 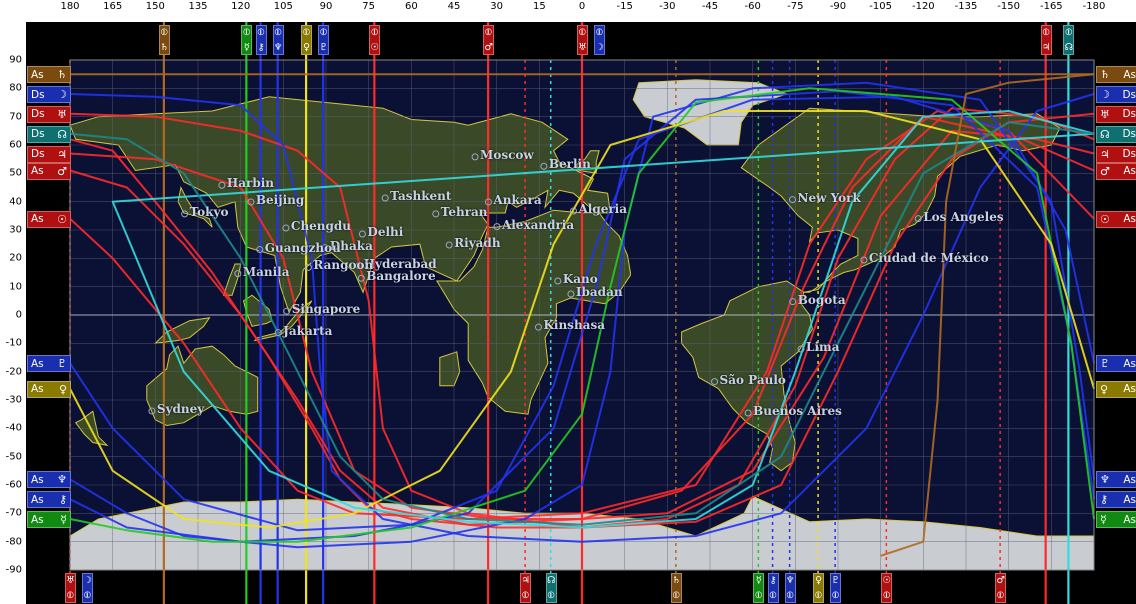 I want to click on bottom-ic-tag: ♆ ⦶, so click(x=790, y=588).